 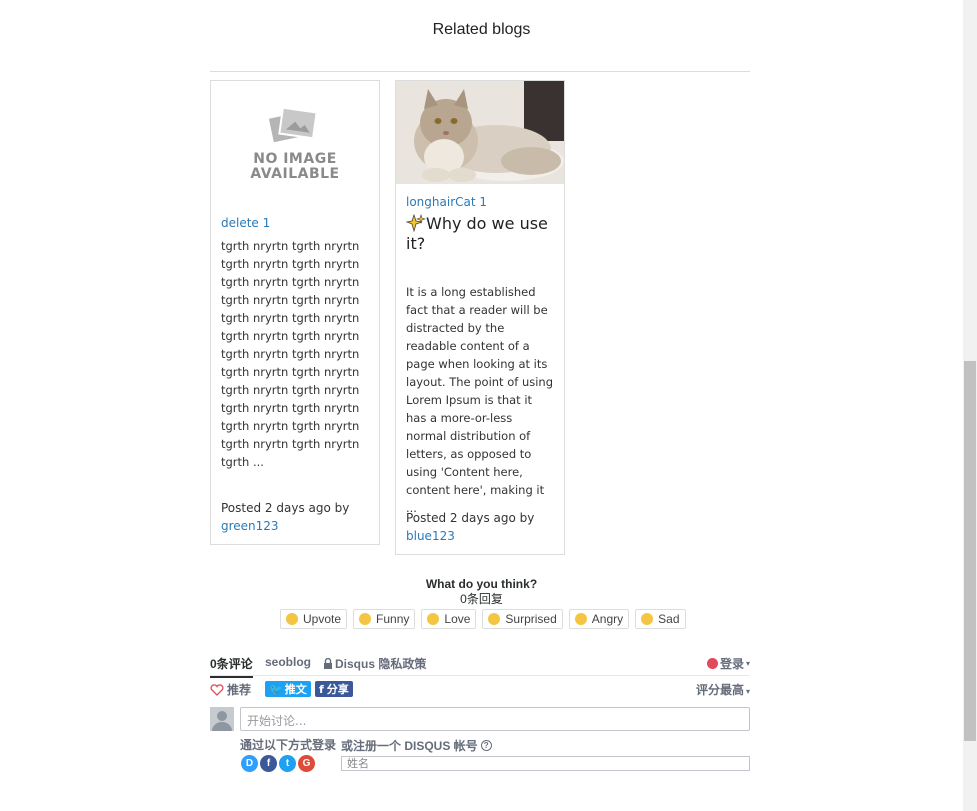 What do you see at coordinates (239, 690) in the screenshot?
I see `recommend-label: 推荐` at bounding box center [239, 690].